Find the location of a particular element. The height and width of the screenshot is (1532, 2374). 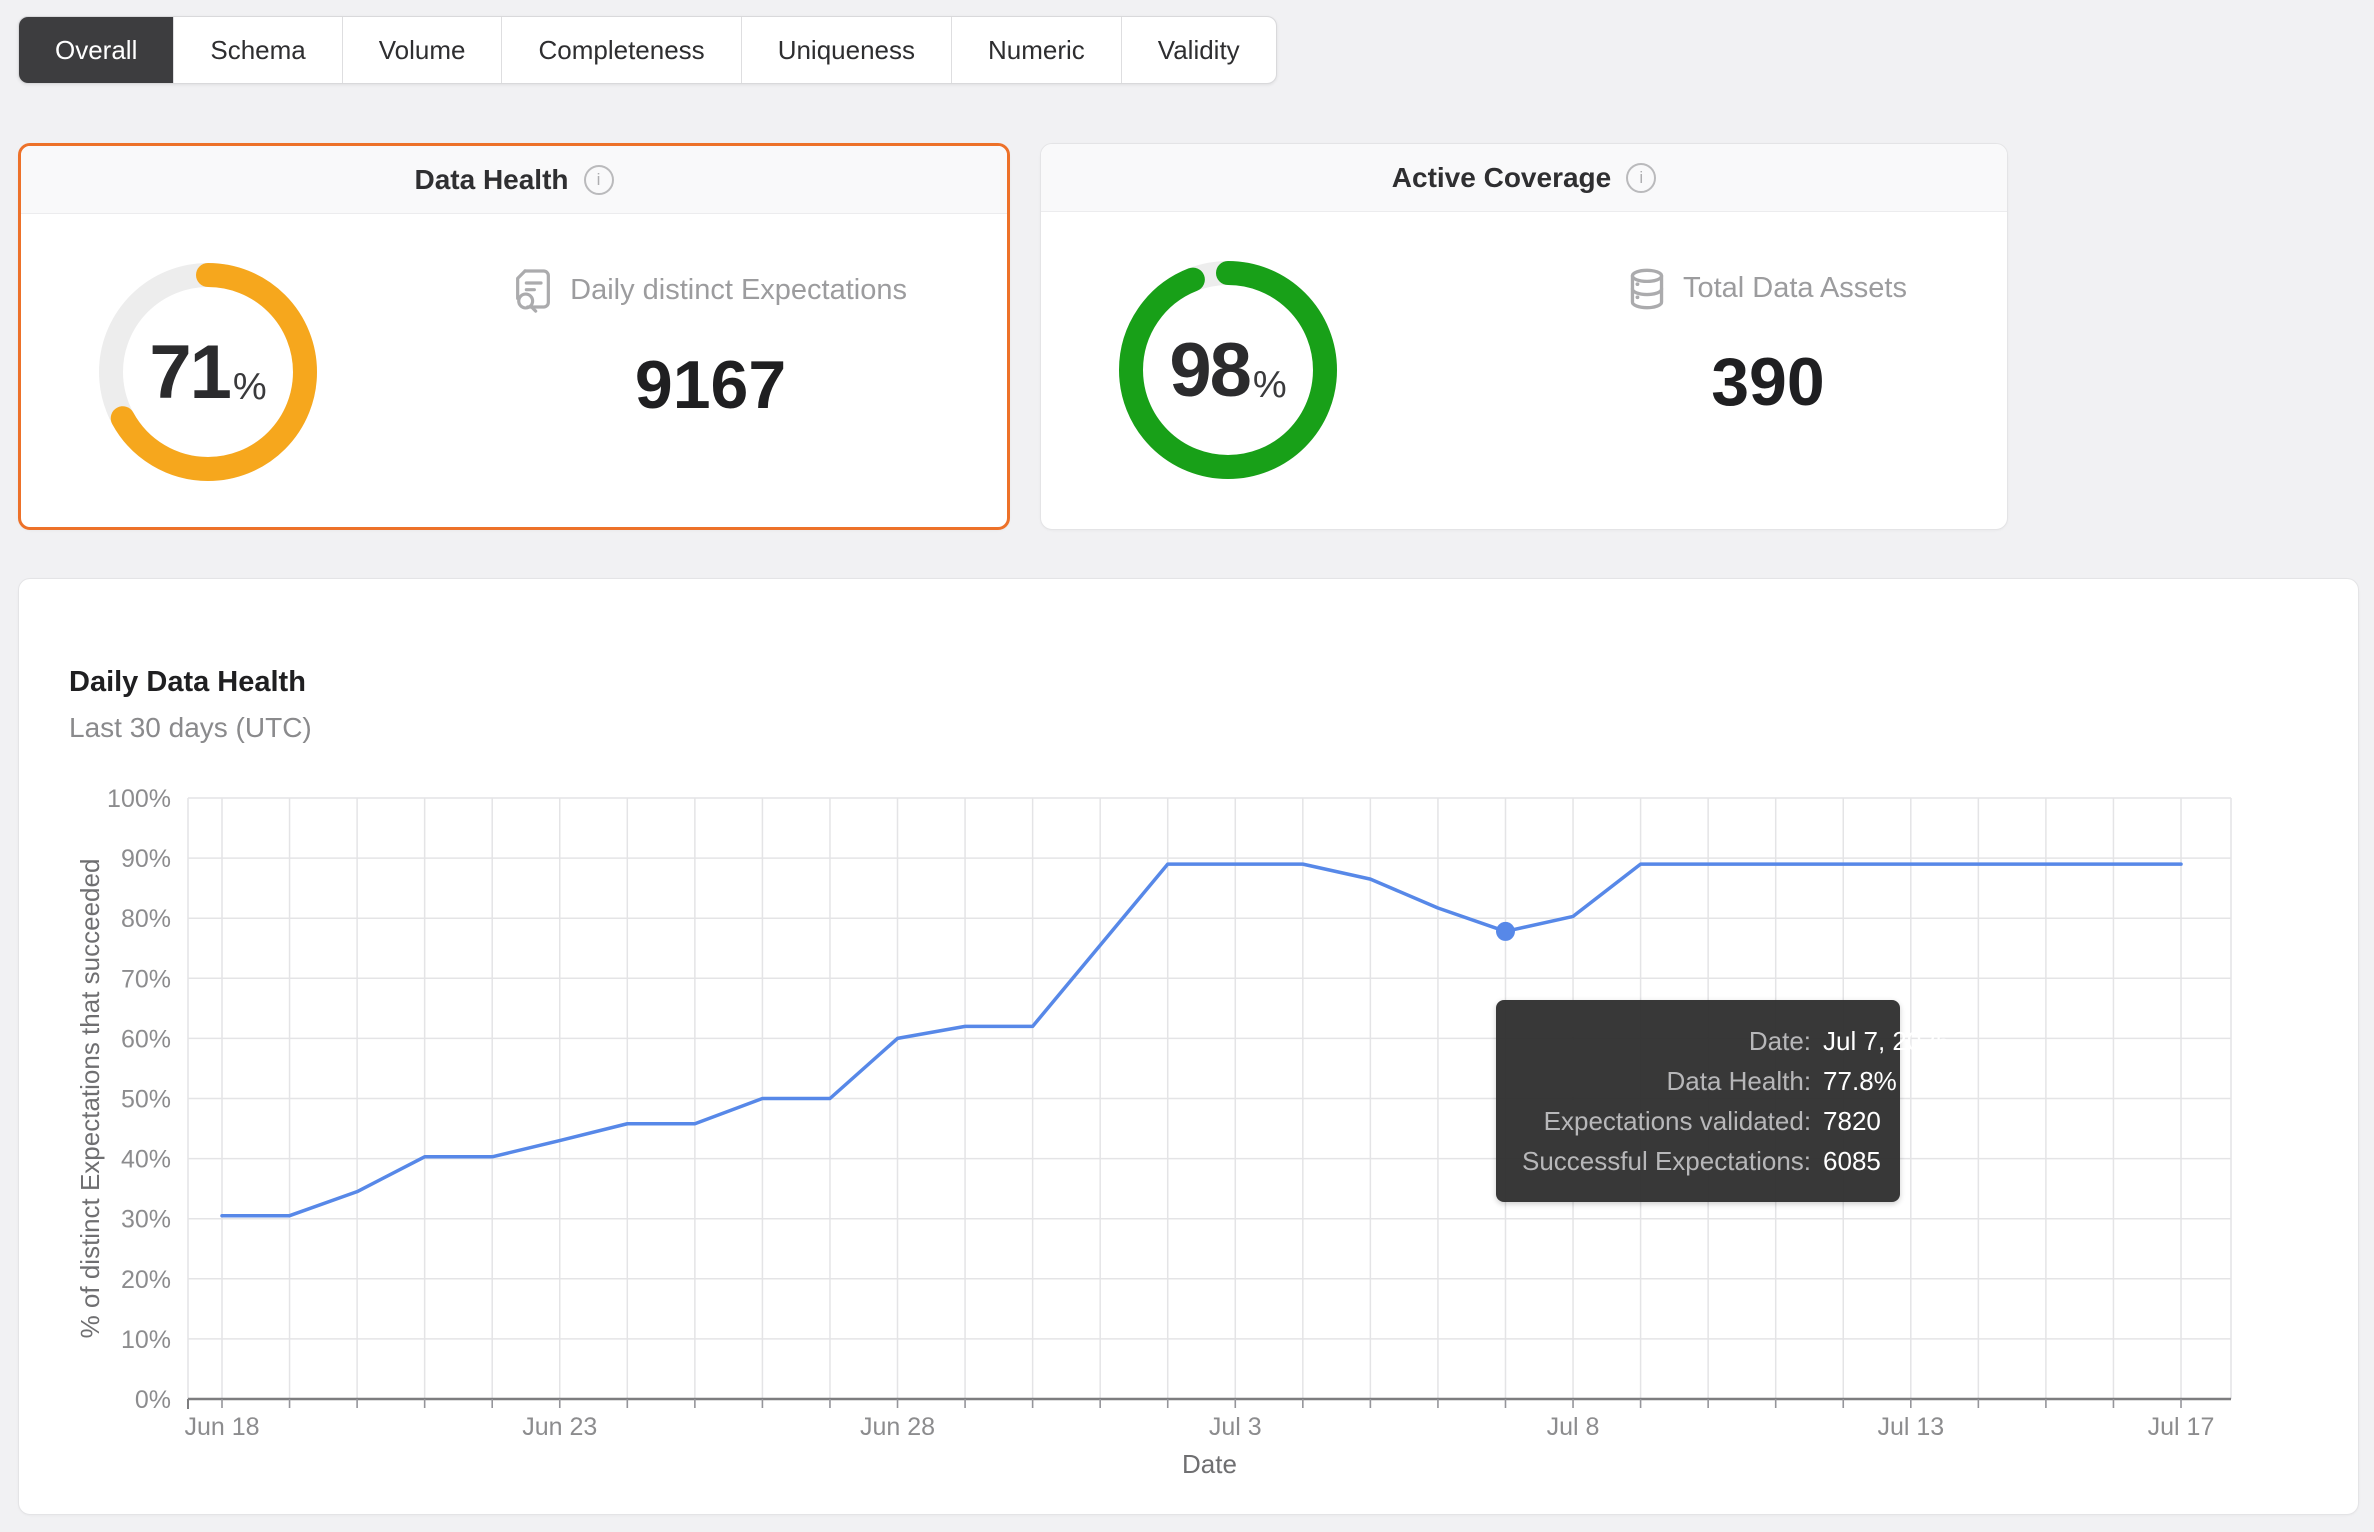

tooltip-value: Jul 7, 2025 is located at coordinates (1887, 1041).